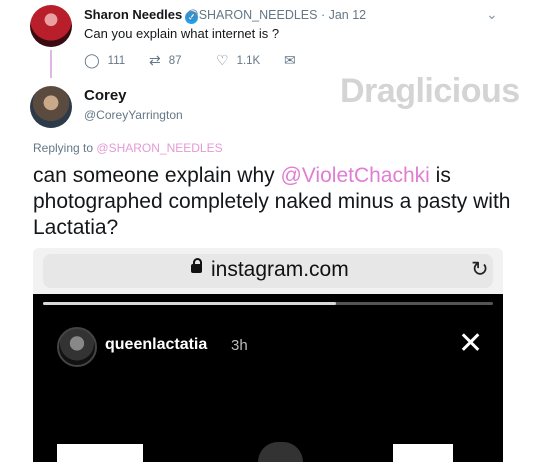 The width and height of the screenshot is (534, 462). Describe the element at coordinates (133, 115) in the screenshot. I see `author-handle: @CoreyYarrington` at that location.